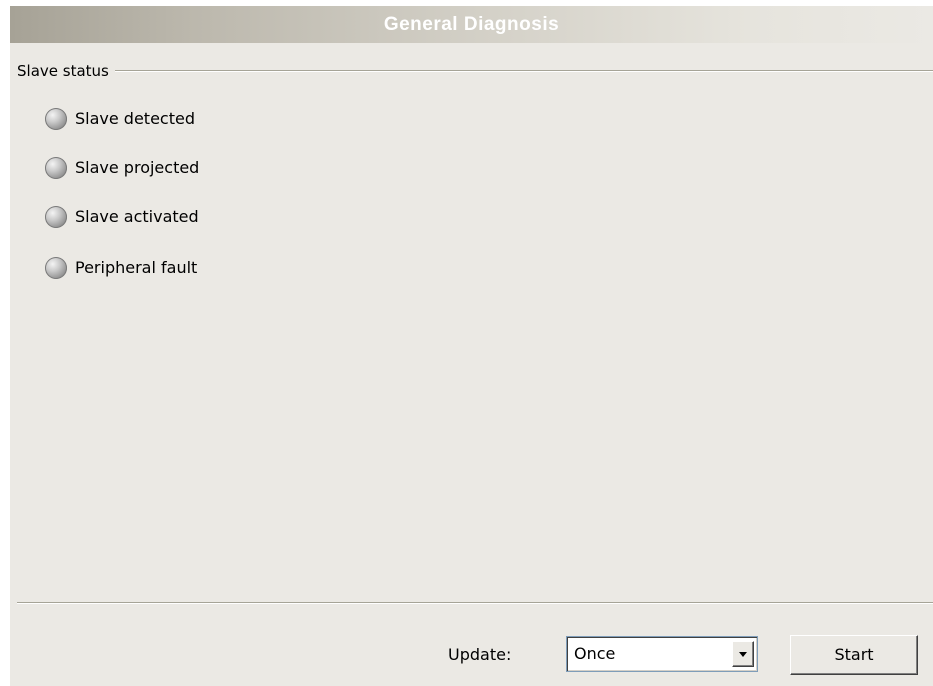 Image resolution: width=933 pixels, height=686 pixels. What do you see at coordinates (475, 71) in the screenshot?
I see `group-separator` at bounding box center [475, 71].